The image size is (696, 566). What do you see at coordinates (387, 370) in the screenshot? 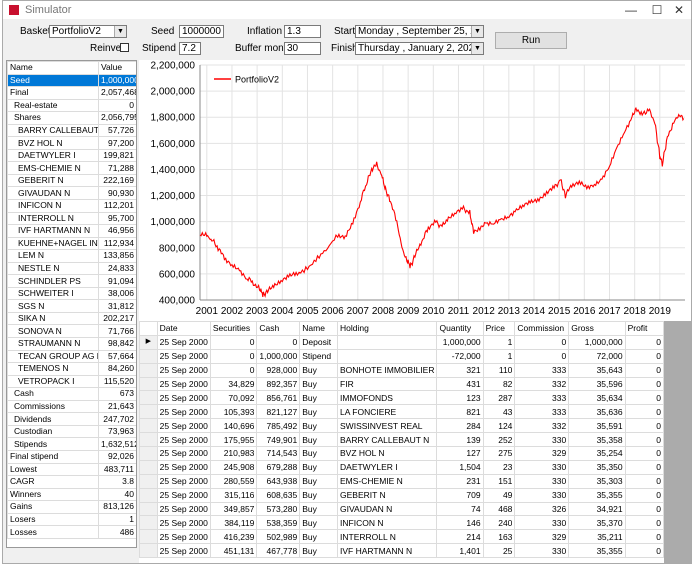
I see `grid-cell-holding: BONHOTE IMMOBILIER` at bounding box center [387, 370].